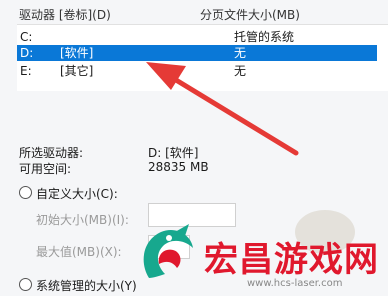  I want to click on column-header-paging-size: 分页文件大小(MB), so click(250, 15).